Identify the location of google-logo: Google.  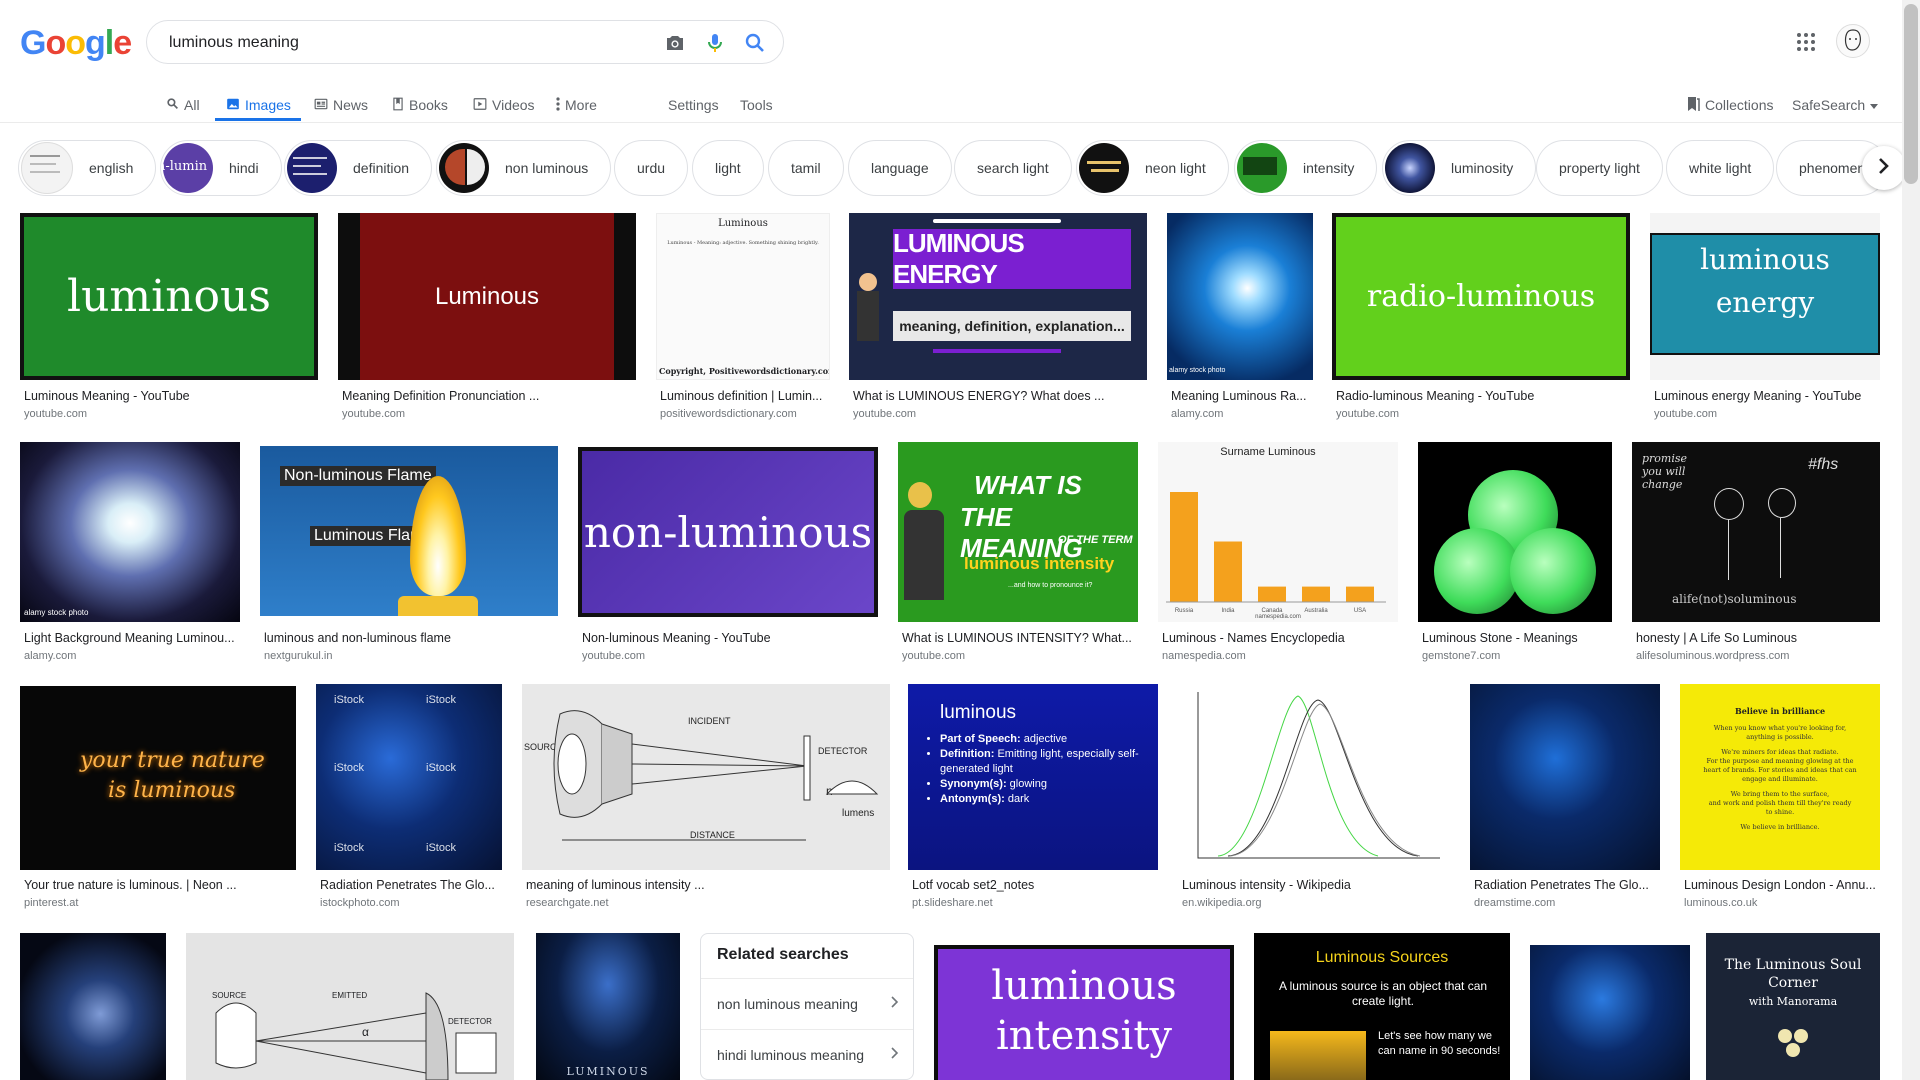
(76, 43).